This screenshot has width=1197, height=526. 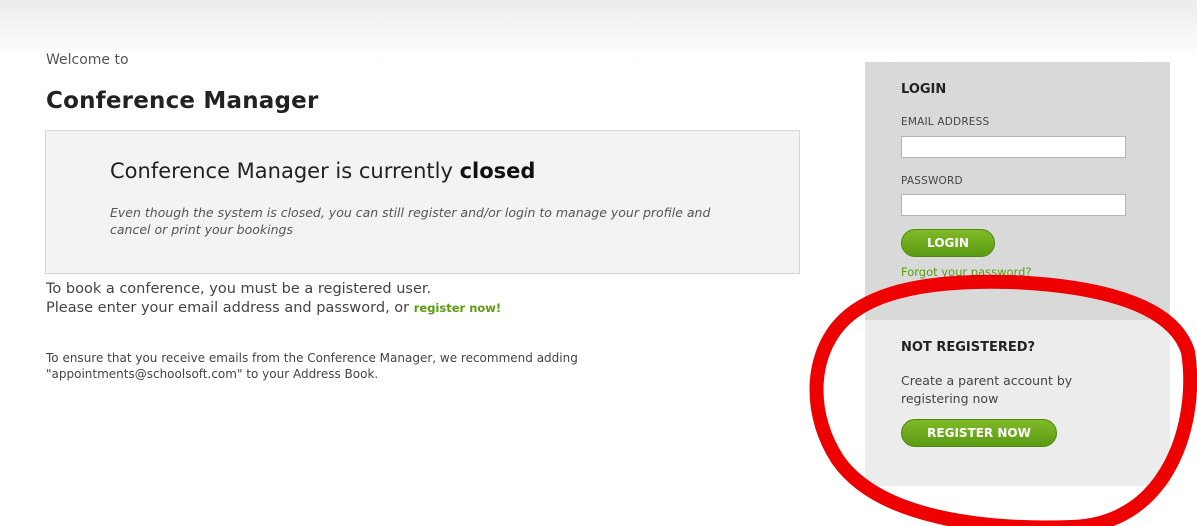 What do you see at coordinates (979, 433) in the screenshot?
I see `register-now-button: REGISTER NOW` at bounding box center [979, 433].